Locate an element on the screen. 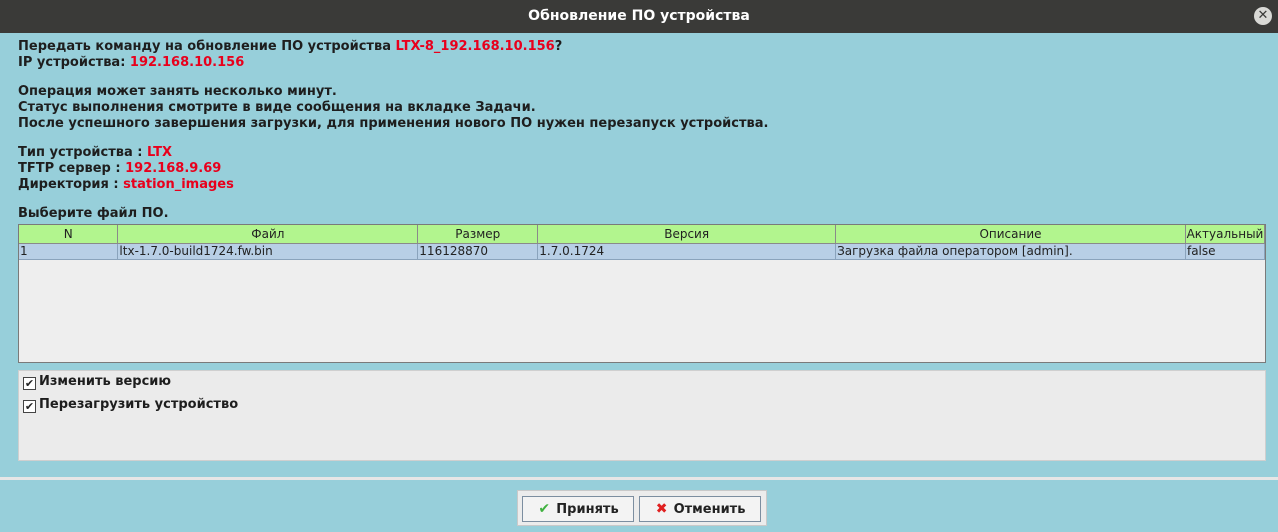  device-name: LTX-8_192.168.10.156 is located at coordinates (475, 46).